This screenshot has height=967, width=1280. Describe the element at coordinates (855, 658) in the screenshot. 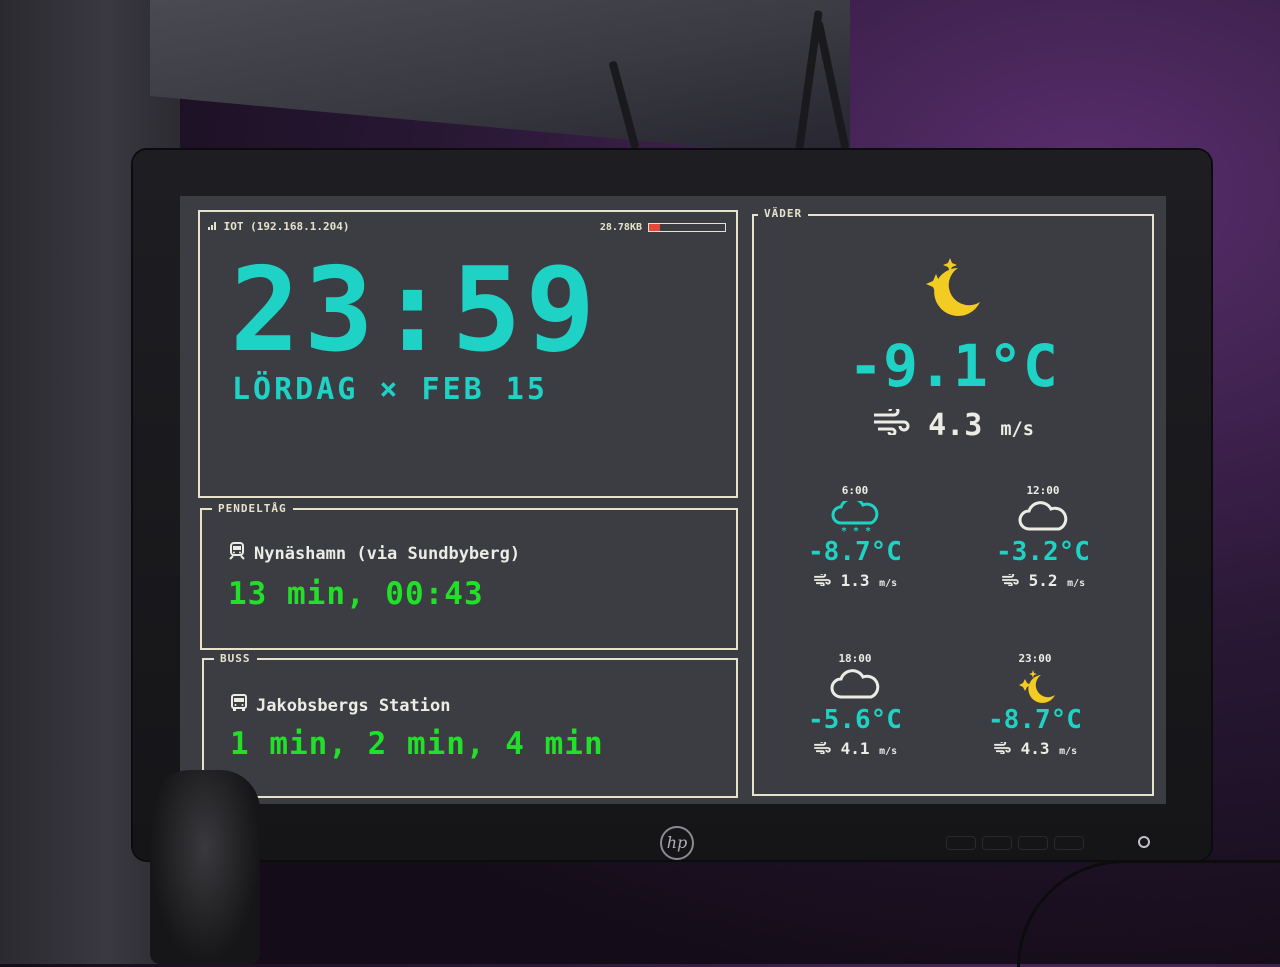

I see `forecast-time: 18:00` at that location.